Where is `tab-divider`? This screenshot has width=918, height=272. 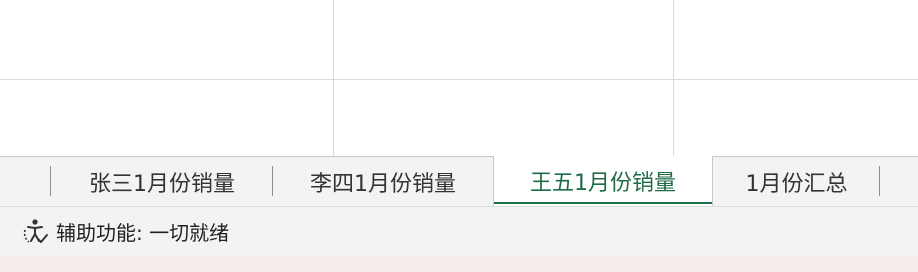
tab-divider is located at coordinates (879, 181).